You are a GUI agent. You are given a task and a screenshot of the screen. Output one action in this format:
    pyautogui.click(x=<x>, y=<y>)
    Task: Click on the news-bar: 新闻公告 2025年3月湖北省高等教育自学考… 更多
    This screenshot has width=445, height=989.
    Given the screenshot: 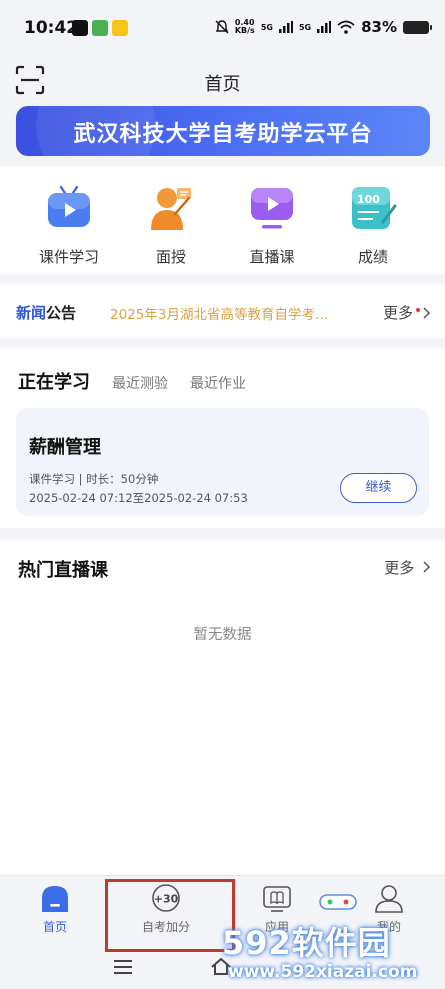 What is the action you would take?
    pyautogui.click(x=222, y=311)
    